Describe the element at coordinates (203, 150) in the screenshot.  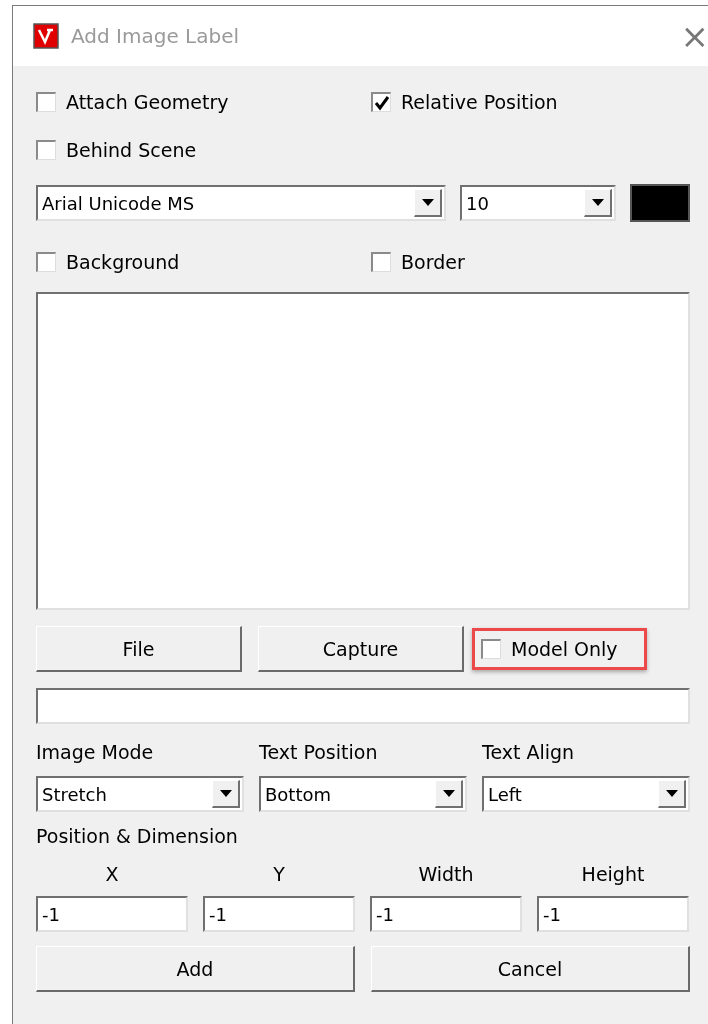
I see `checkbox: Behind Scene` at that location.